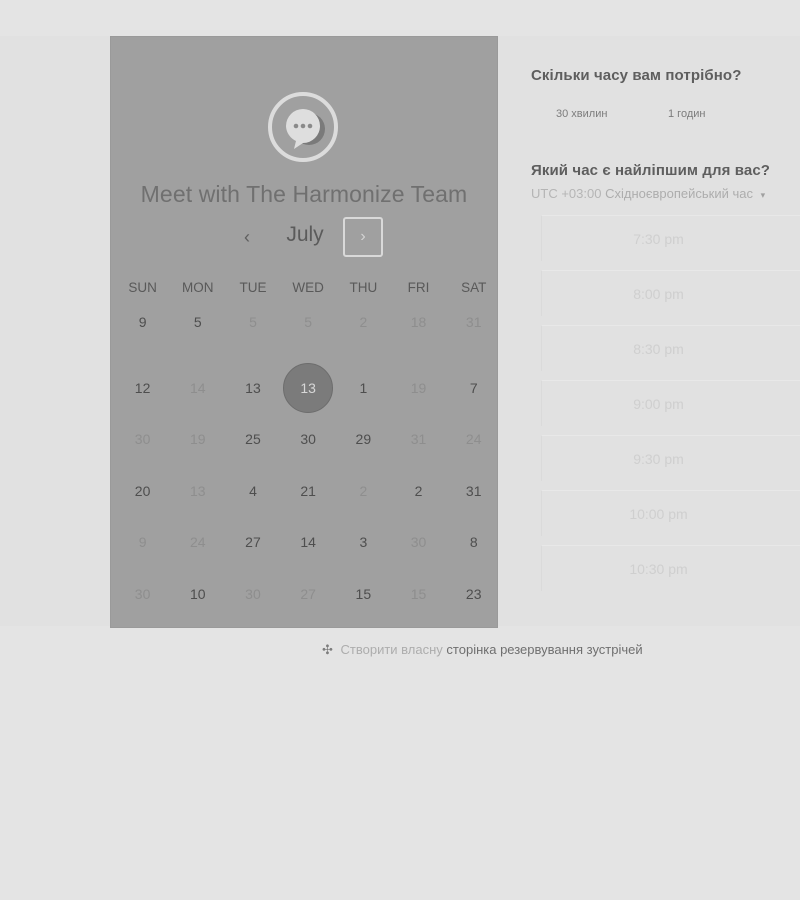 The image size is (800, 900). Describe the element at coordinates (763, 195) in the screenshot. I see `caret-down-icon: ▾` at that location.